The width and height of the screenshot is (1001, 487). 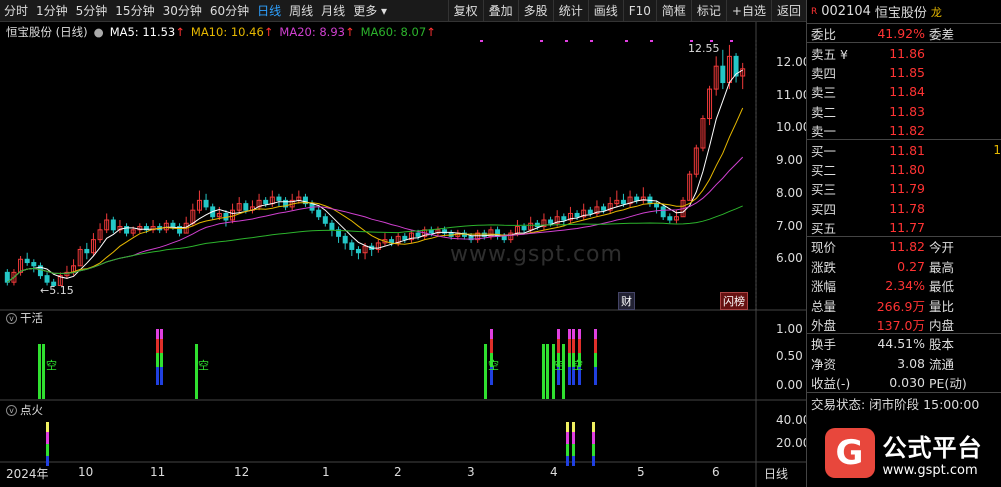 I want to click on quote-row: 卖三 11.84, so click(x=904, y=91).